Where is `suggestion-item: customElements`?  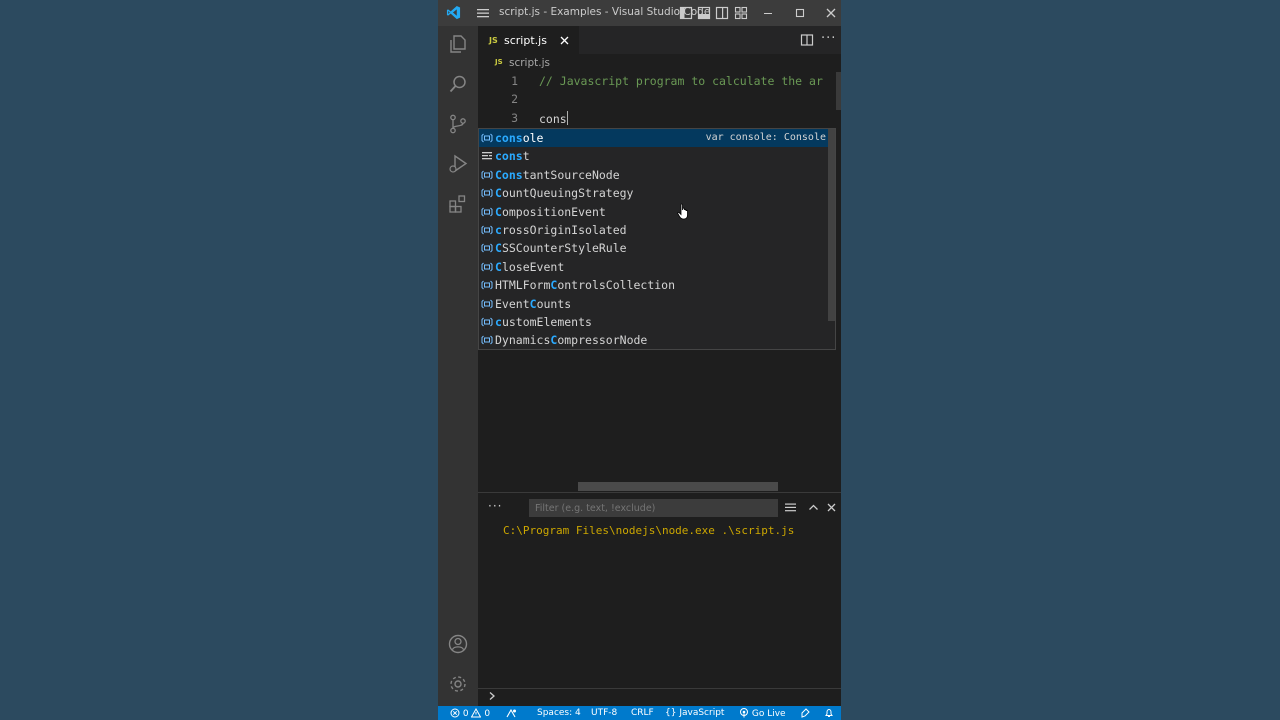
suggestion-item: customElements is located at coordinates (653, 322).